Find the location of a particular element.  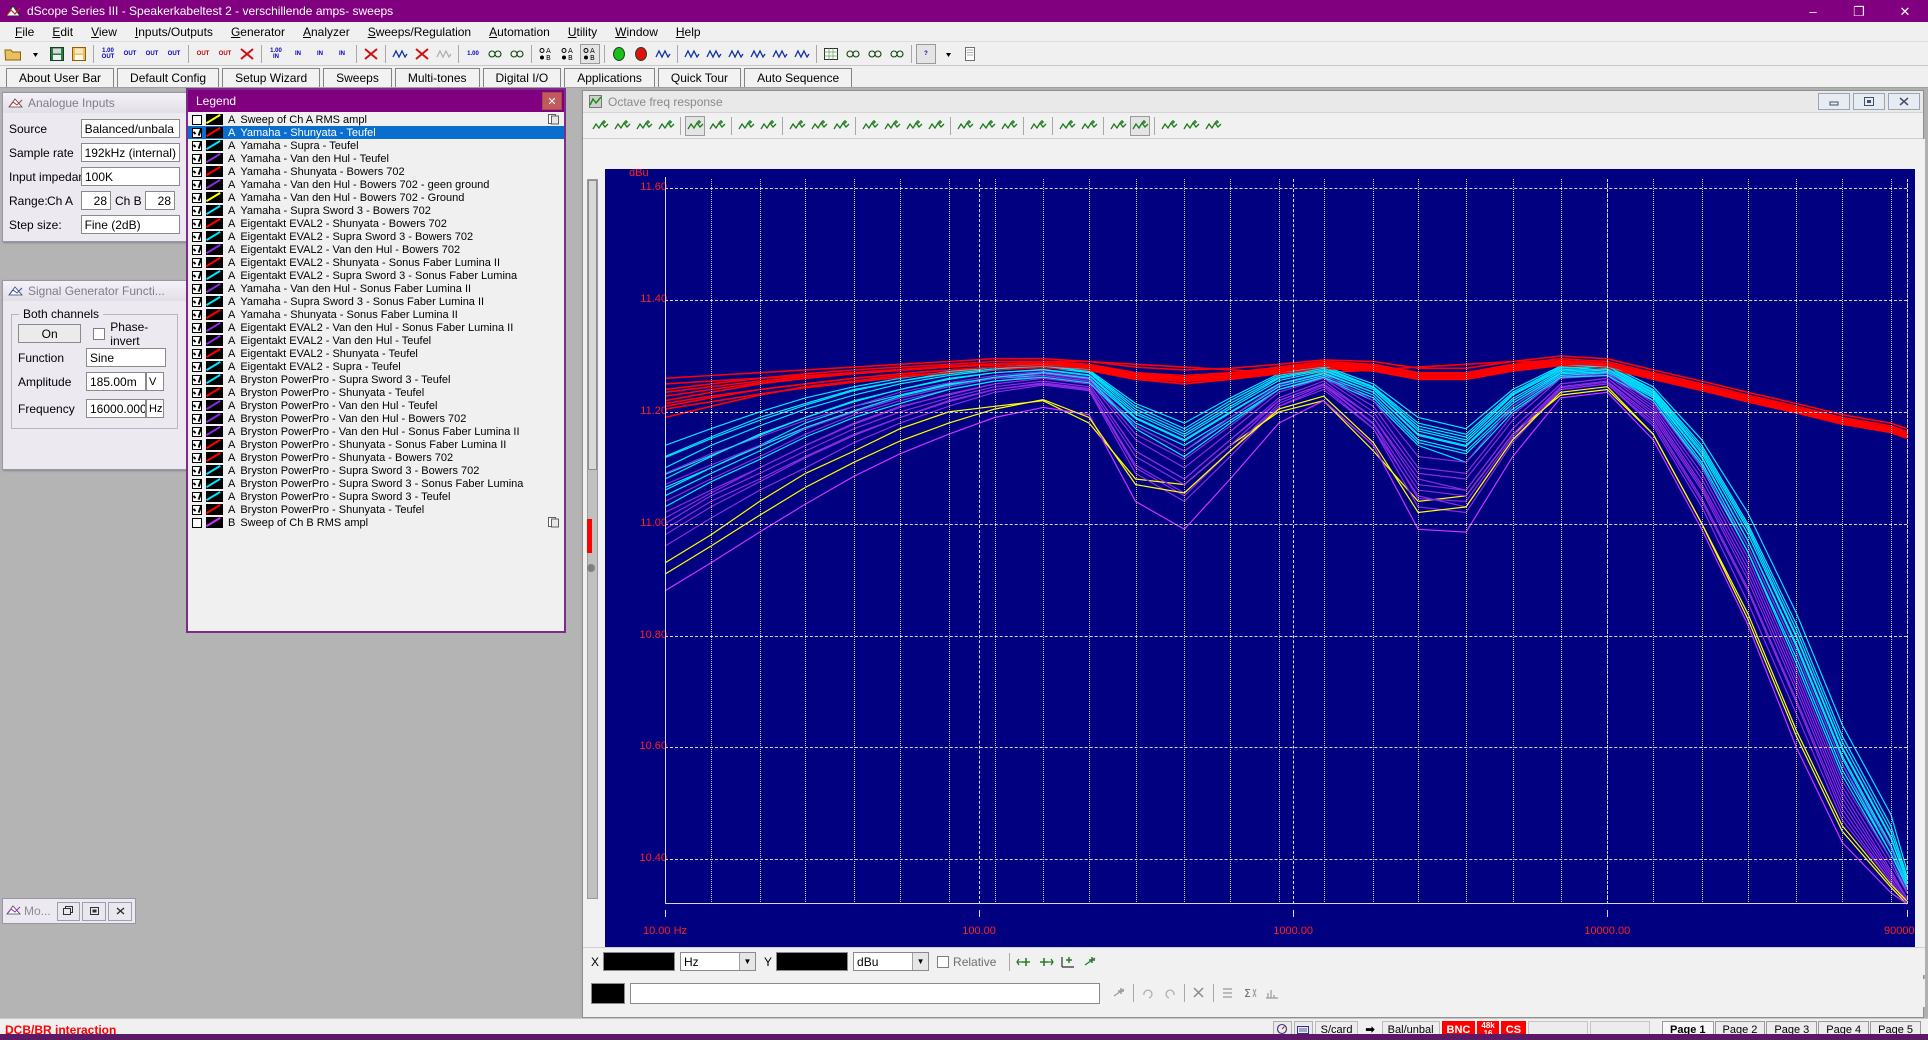

refresh-plot-icon is located at coordinates (1038, 126).